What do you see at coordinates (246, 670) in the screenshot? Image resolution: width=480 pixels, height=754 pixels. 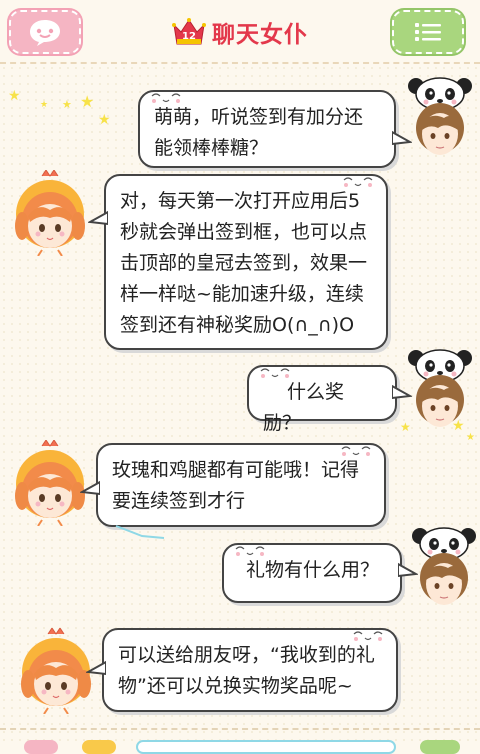 I see `message-text: 可以送给朋友呀，“我收到的礼物”还可以兑换实物奖品呢~` at bounding box center [246, 670].